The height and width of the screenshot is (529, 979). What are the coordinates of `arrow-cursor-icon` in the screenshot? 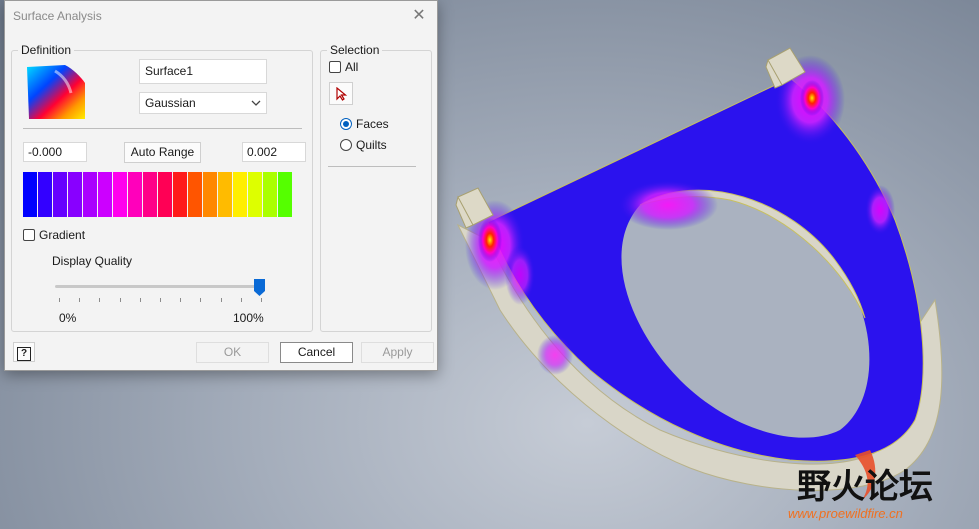 It's located at (342, 94).